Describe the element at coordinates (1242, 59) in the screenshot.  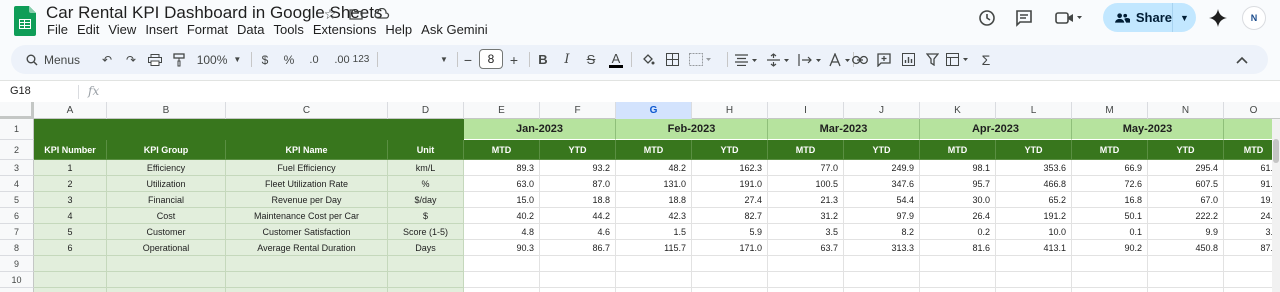
I see `collapse-toolbar-icon` at that location.